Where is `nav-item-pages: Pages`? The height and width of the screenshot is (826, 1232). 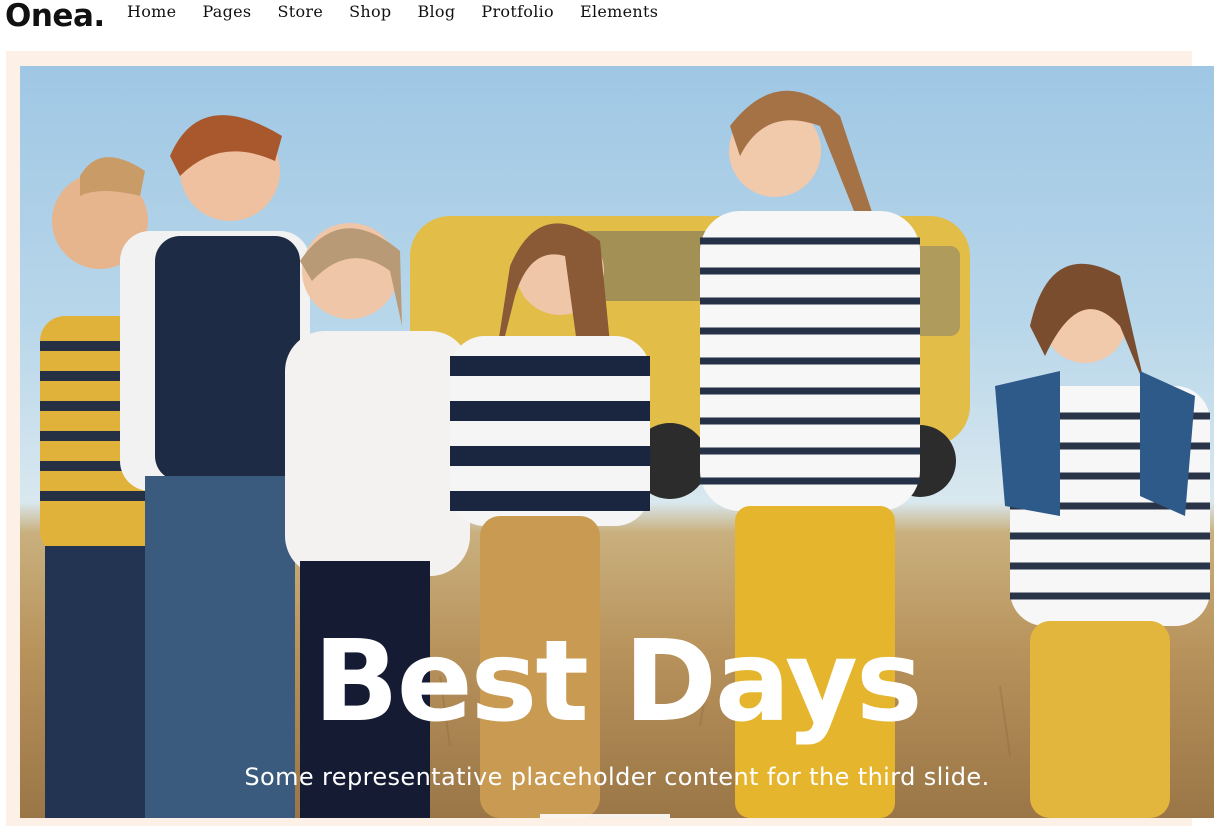 nav-item-pages: Pages is located at coordinates (226, 11).